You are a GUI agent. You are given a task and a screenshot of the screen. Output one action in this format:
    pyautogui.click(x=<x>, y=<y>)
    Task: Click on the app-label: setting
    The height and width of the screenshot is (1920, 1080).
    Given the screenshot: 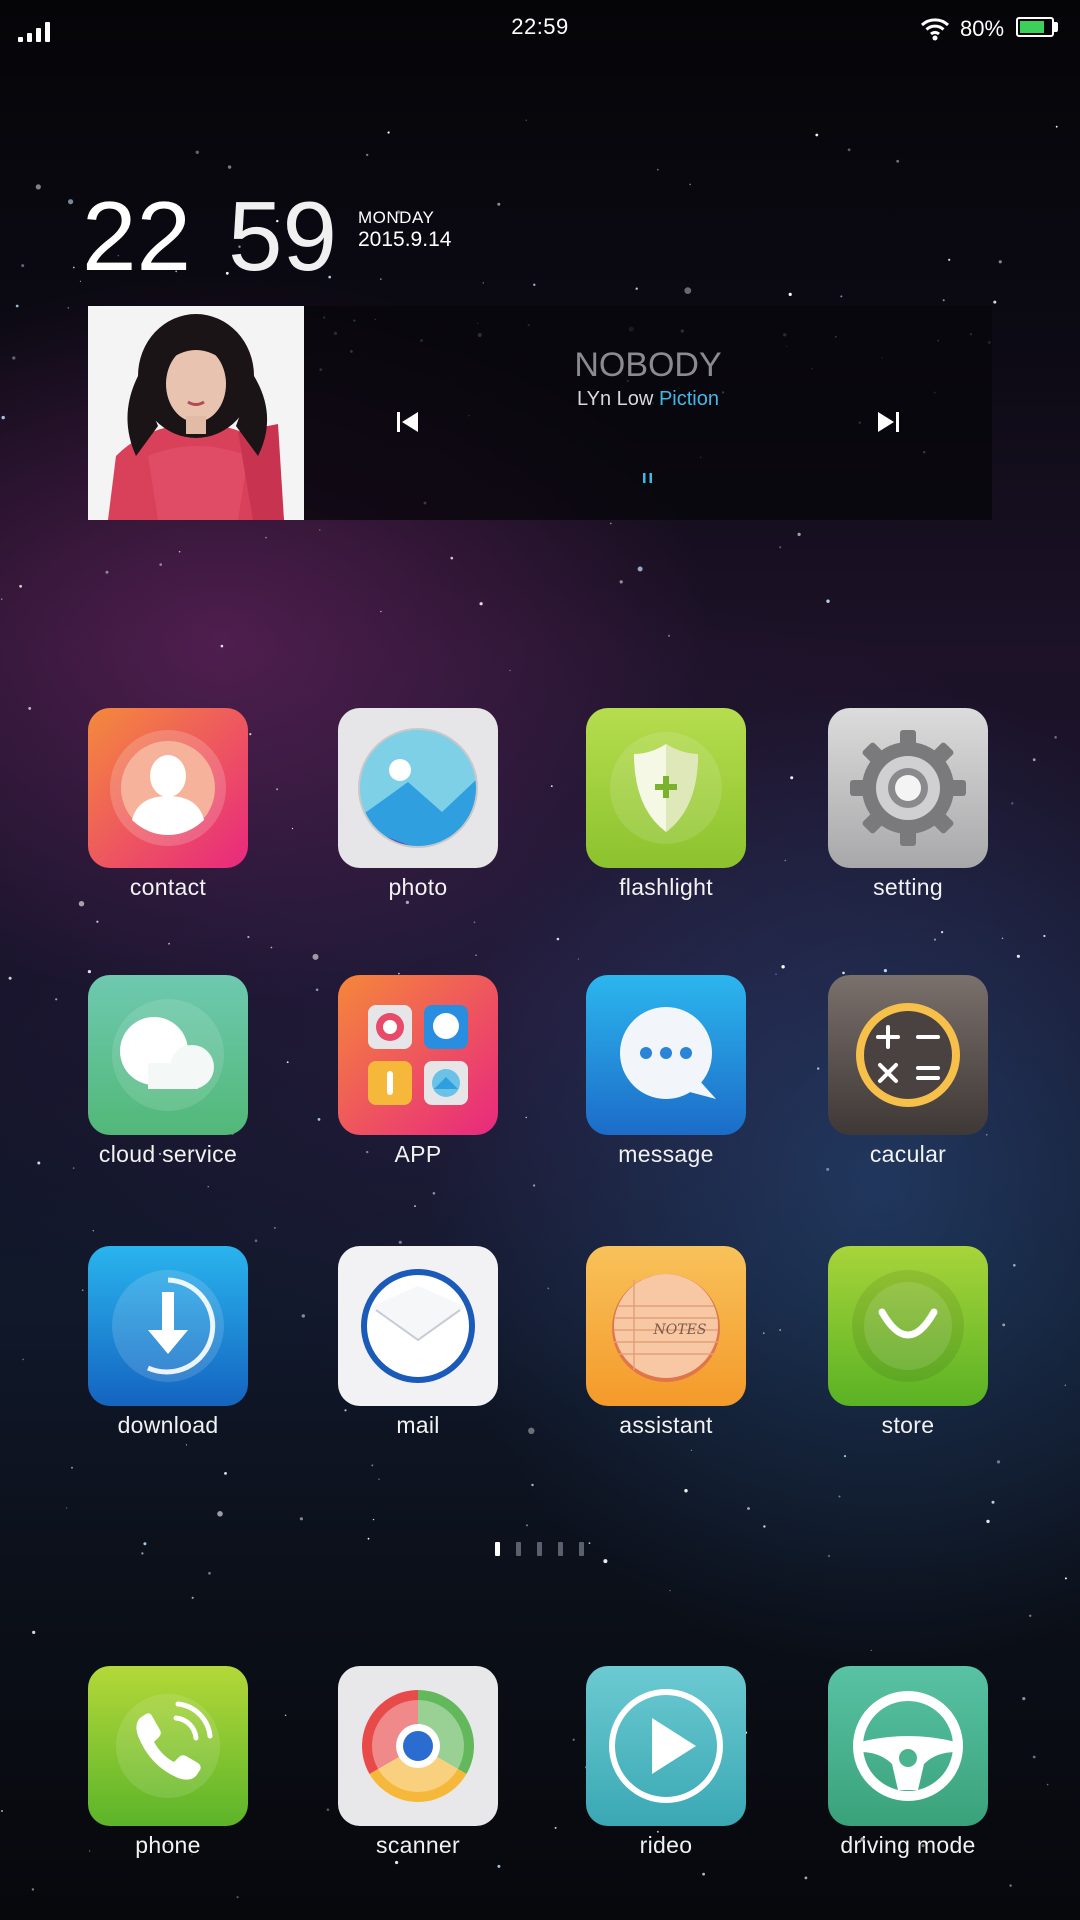 What is the action you would take?
    pyautogui.click(x=908, y=887)
    